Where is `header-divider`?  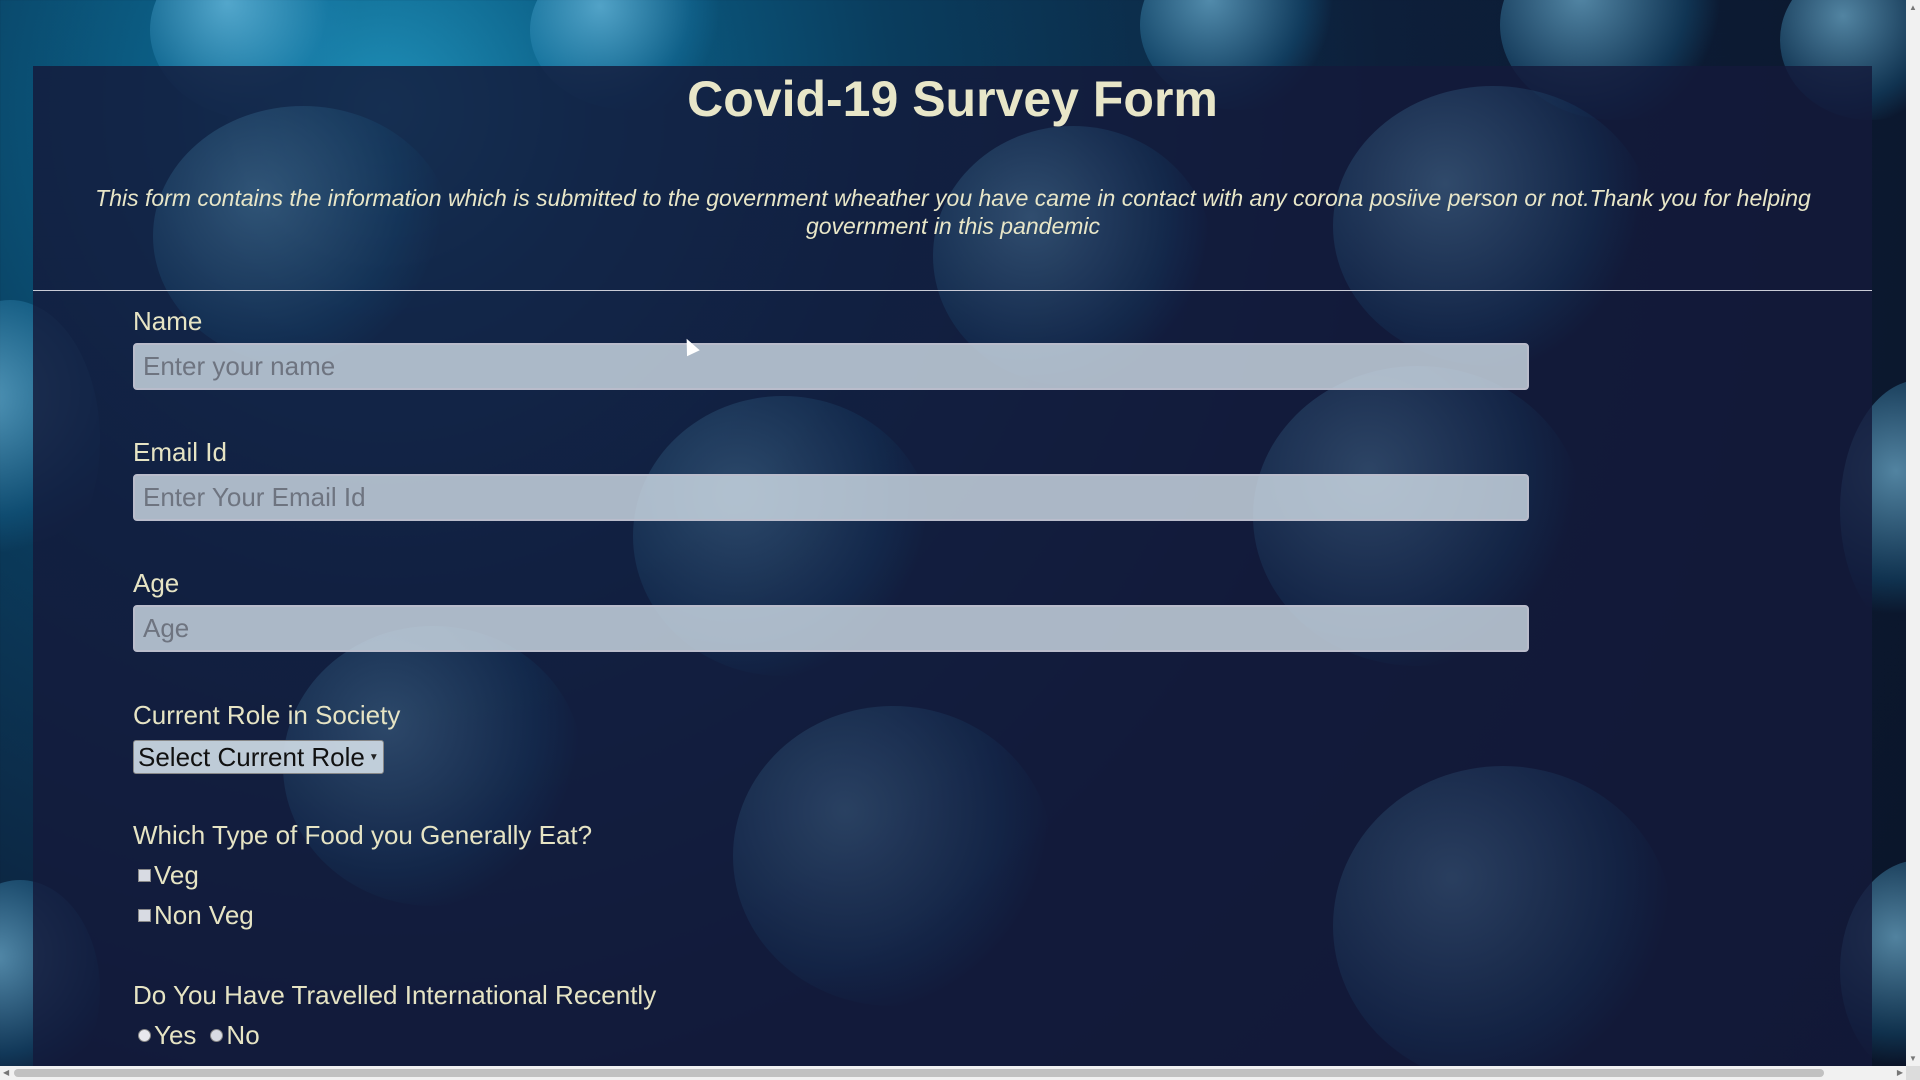
header-divider is located at coordinates (952, 290).